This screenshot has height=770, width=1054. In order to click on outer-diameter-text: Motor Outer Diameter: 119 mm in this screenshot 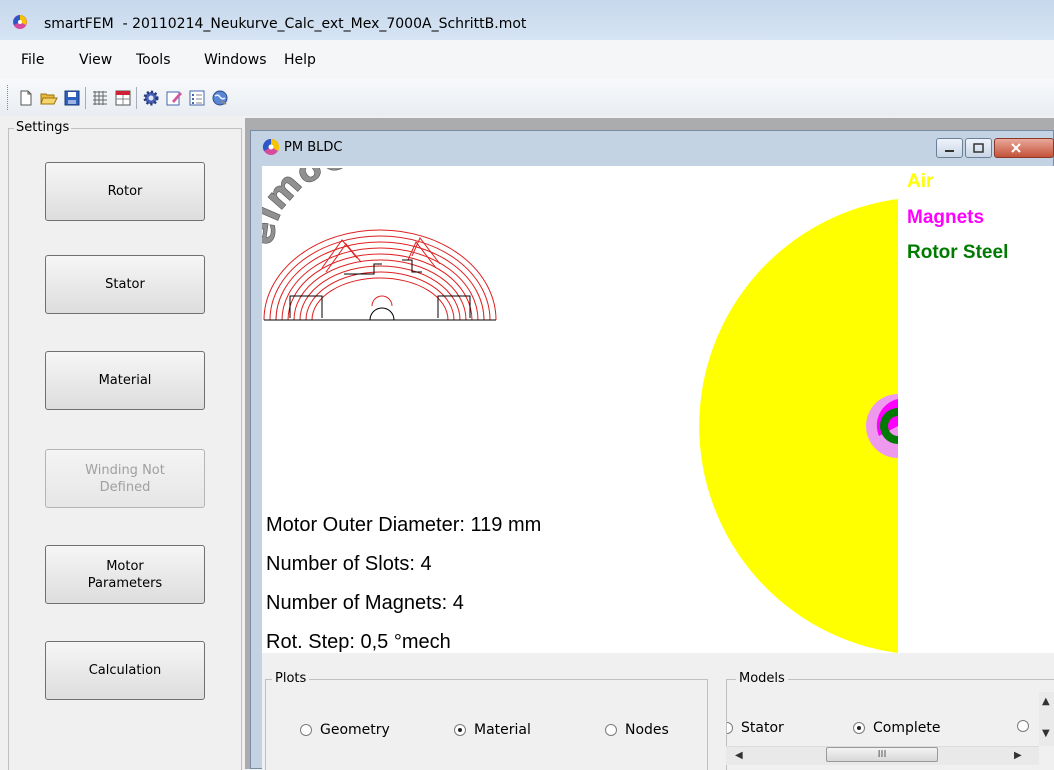, I will do `click(404, 525)`.